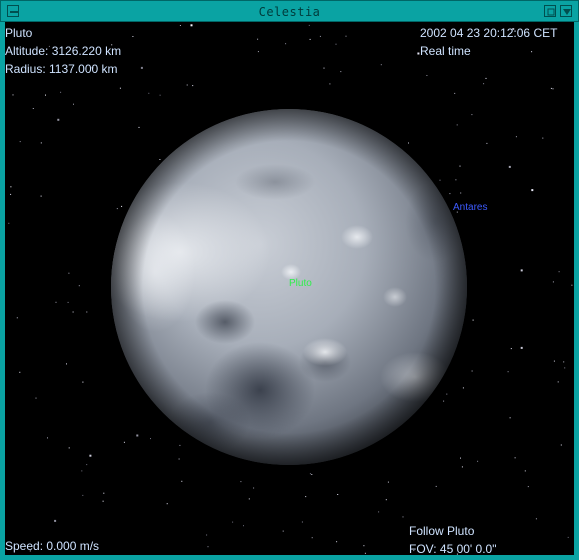 The height and width of the screenshot is (560, 579). I want to click on time-info: 2002 04 23 20:12:06 CET Real time, so click(488, 42).